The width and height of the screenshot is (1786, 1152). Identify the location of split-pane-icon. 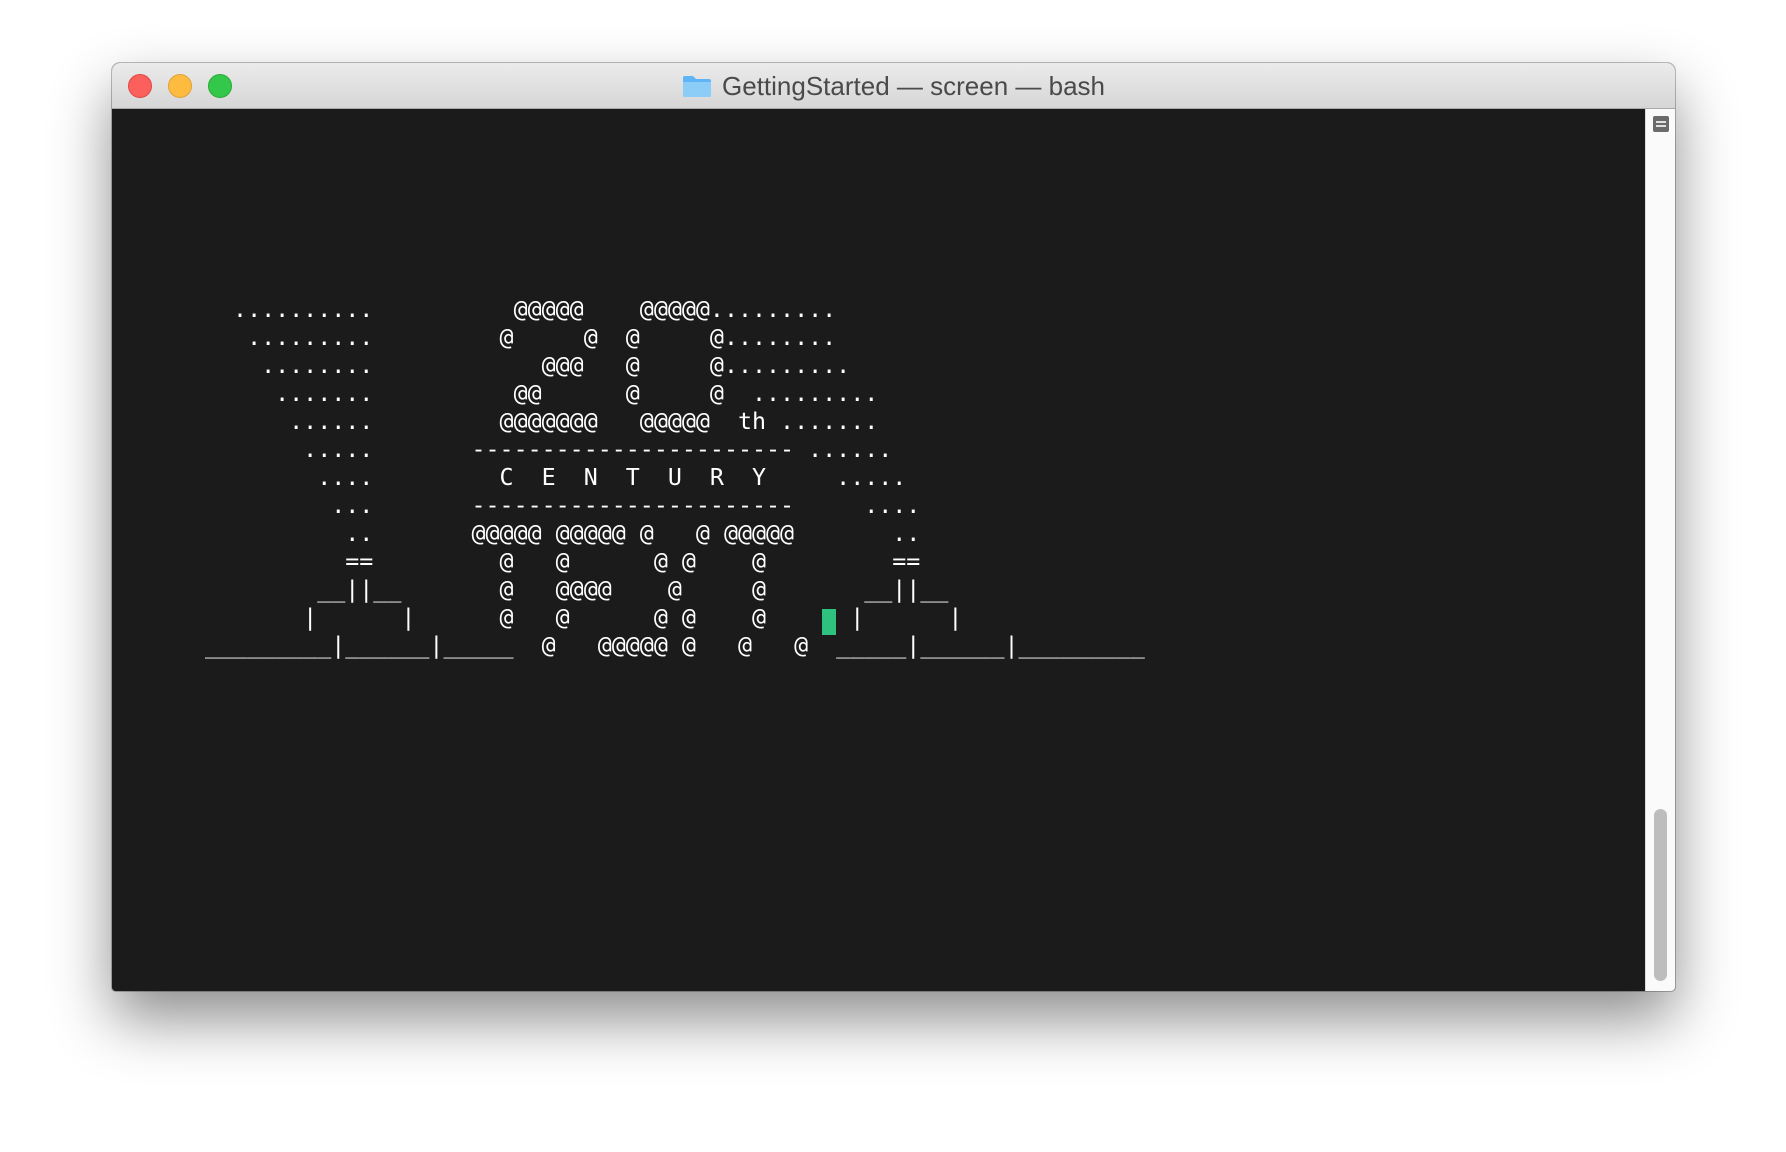
(1661, 124).